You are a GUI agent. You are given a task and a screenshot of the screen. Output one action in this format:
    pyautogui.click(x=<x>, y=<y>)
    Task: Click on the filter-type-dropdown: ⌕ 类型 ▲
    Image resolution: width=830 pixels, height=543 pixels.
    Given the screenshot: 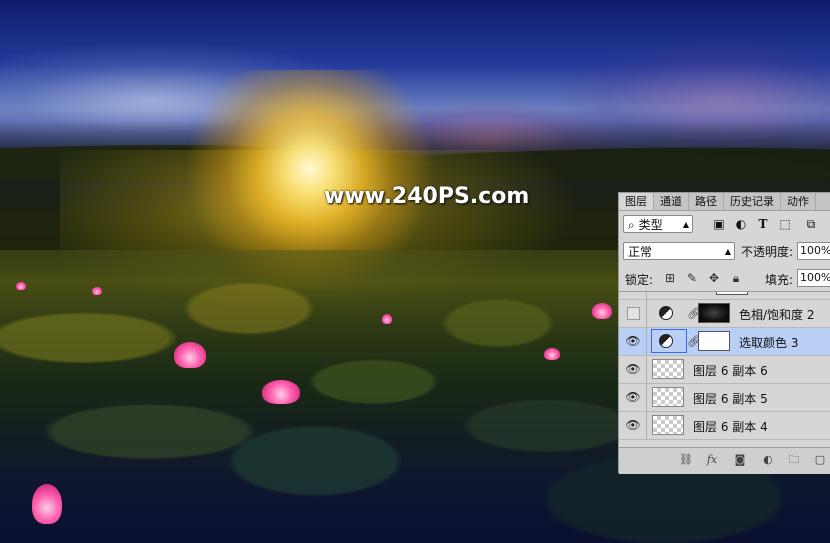 What is the action you would take?
    pyautogui.click(x=658, y=224)
    